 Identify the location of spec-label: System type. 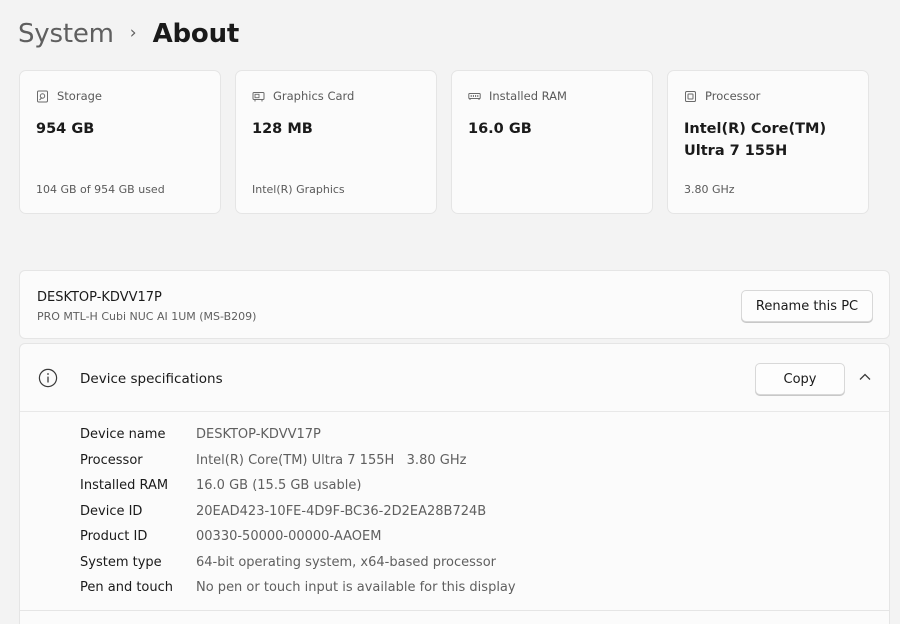
(121, 562).